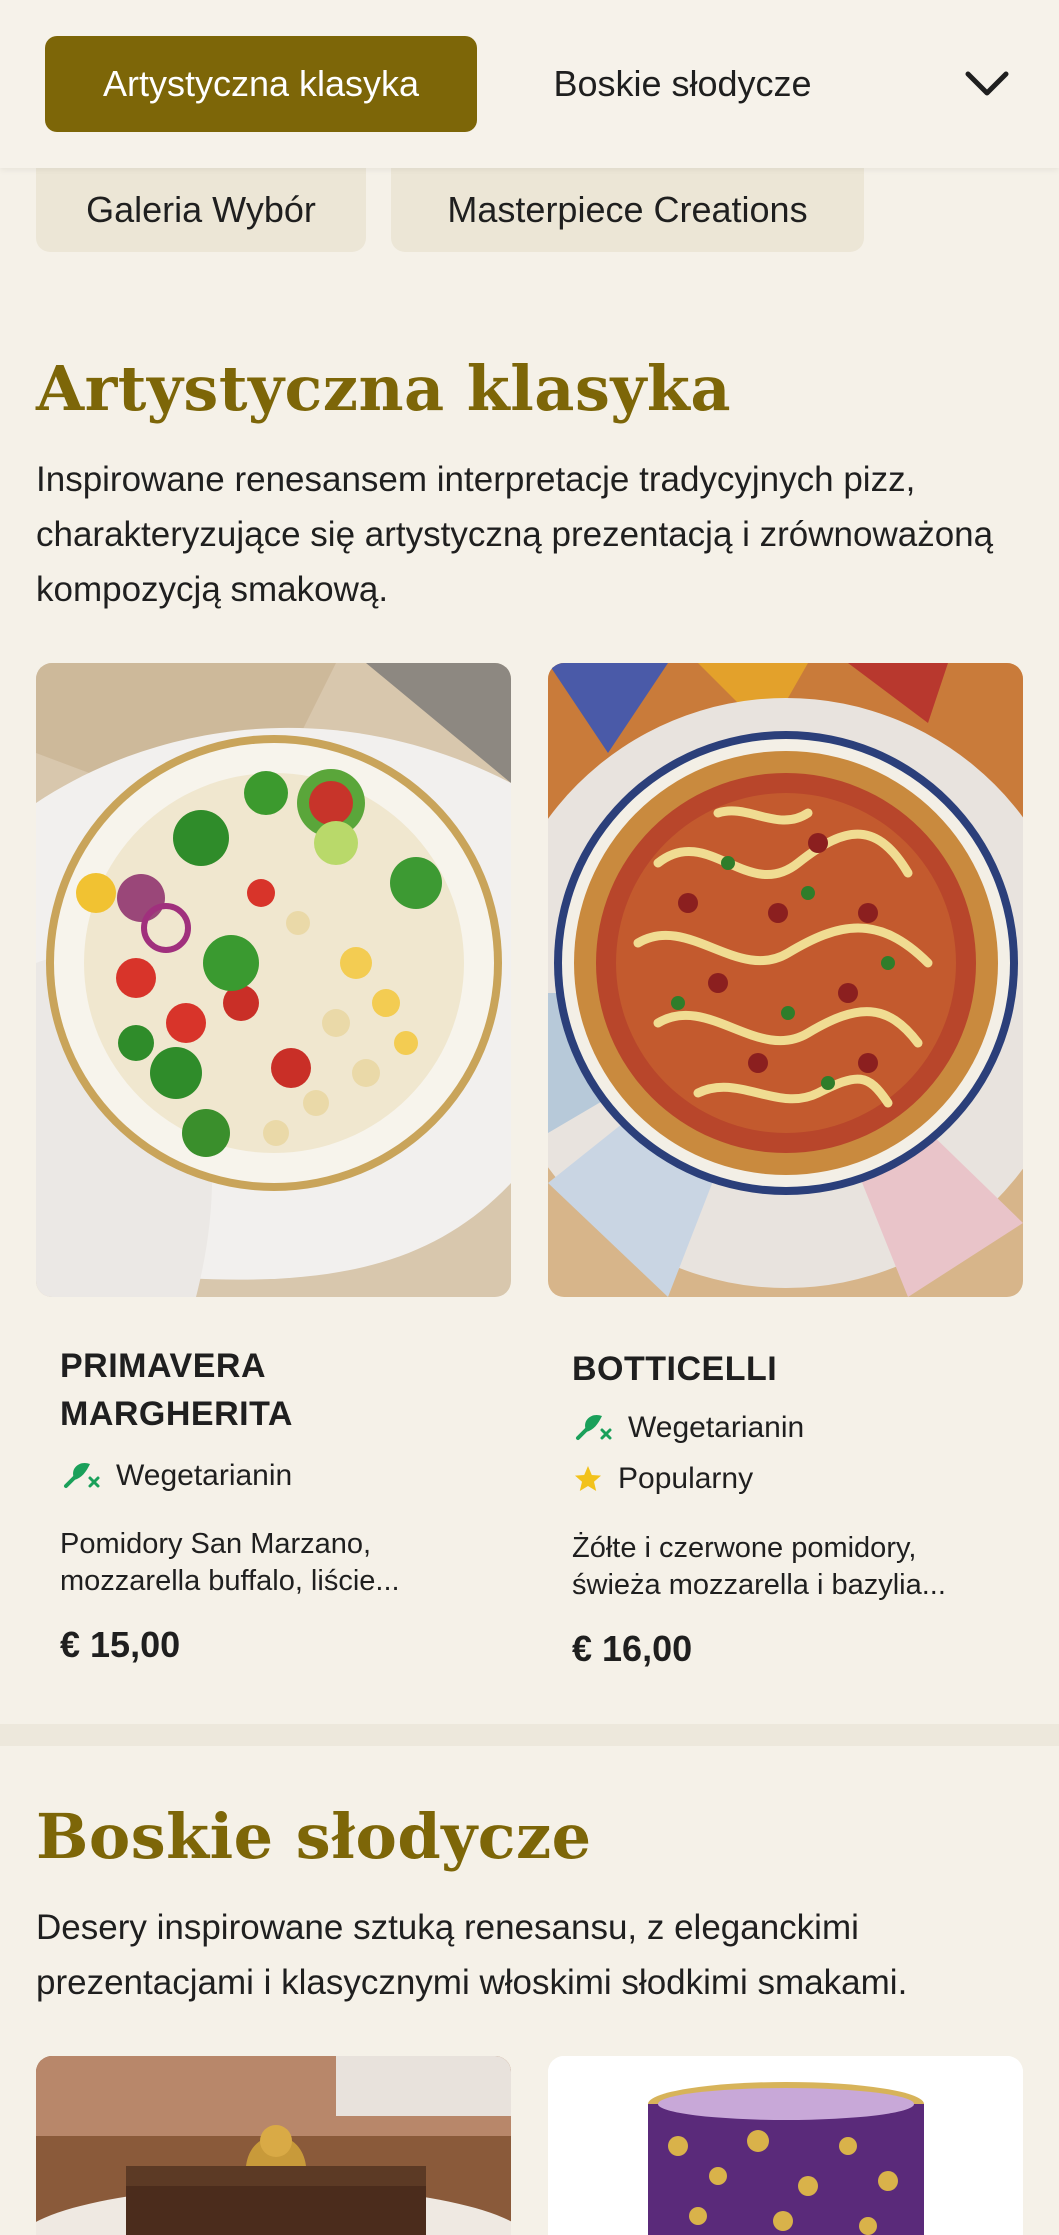  Describe the element at coordinates (785, 980) in the screenshot. I see `pizza-photo-botticelli` at that location.